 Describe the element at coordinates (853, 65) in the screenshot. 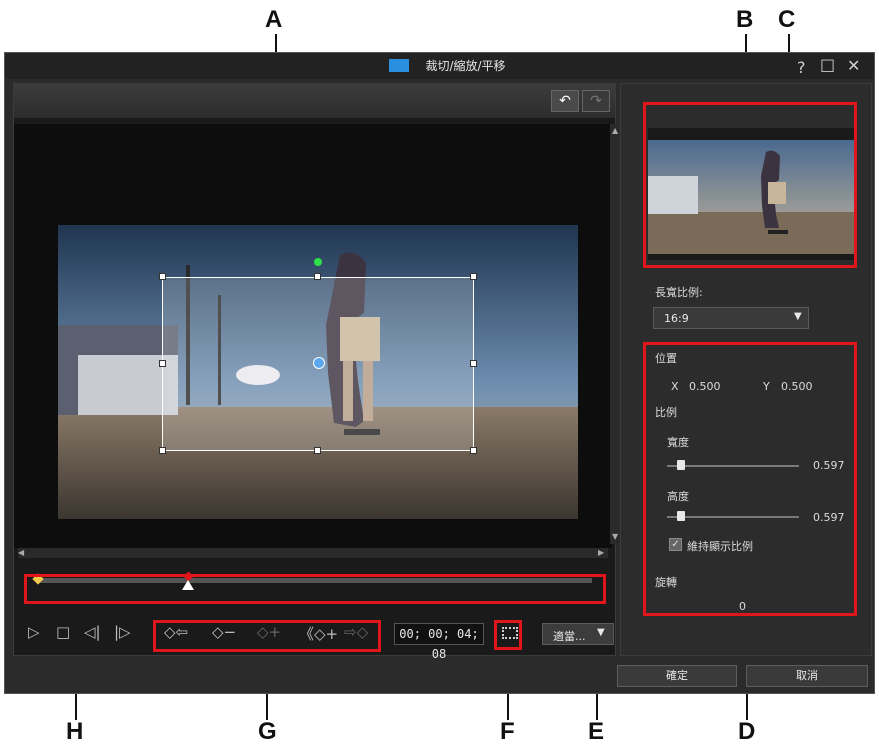

I see `close-button: ✕` at that location.